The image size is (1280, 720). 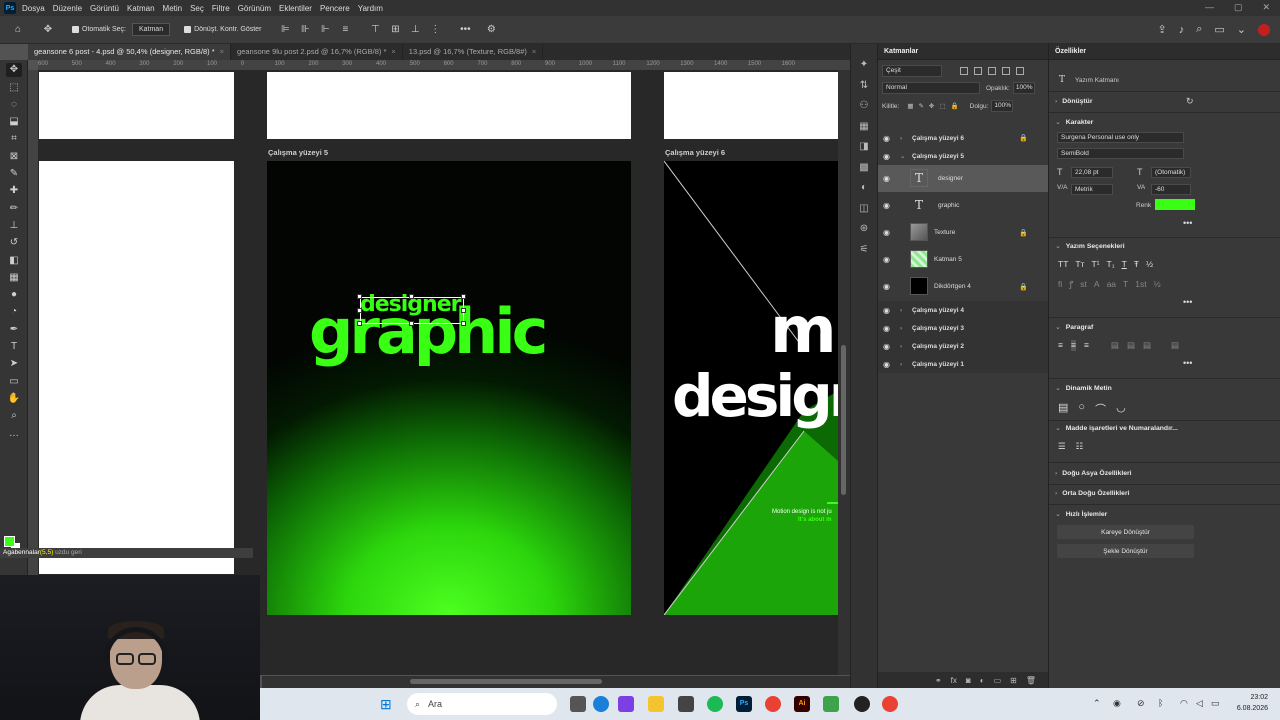 I want to click on east-asian-section: Doğu Asya Özellikleri, so click(x=1096, y=473).